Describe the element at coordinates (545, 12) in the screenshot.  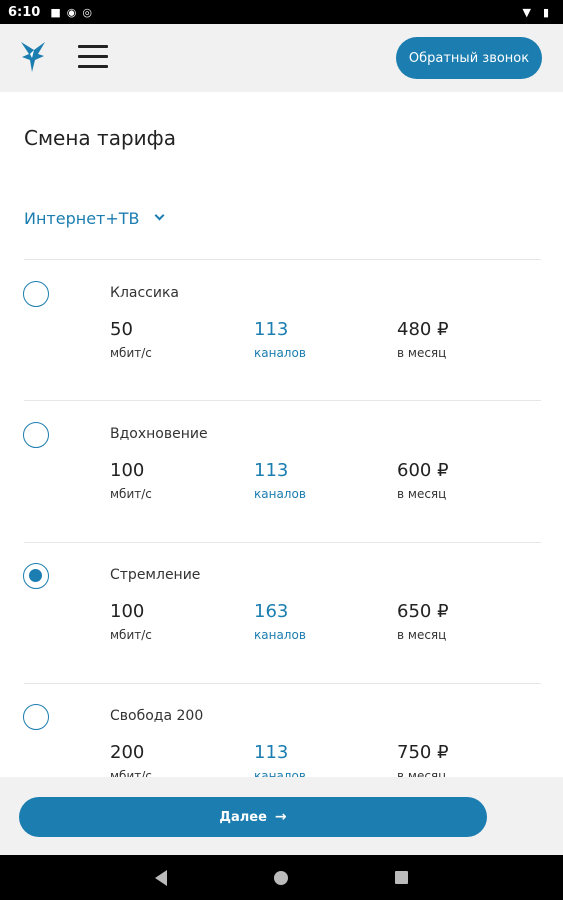
I see `battery-icon: ▮` at that location.